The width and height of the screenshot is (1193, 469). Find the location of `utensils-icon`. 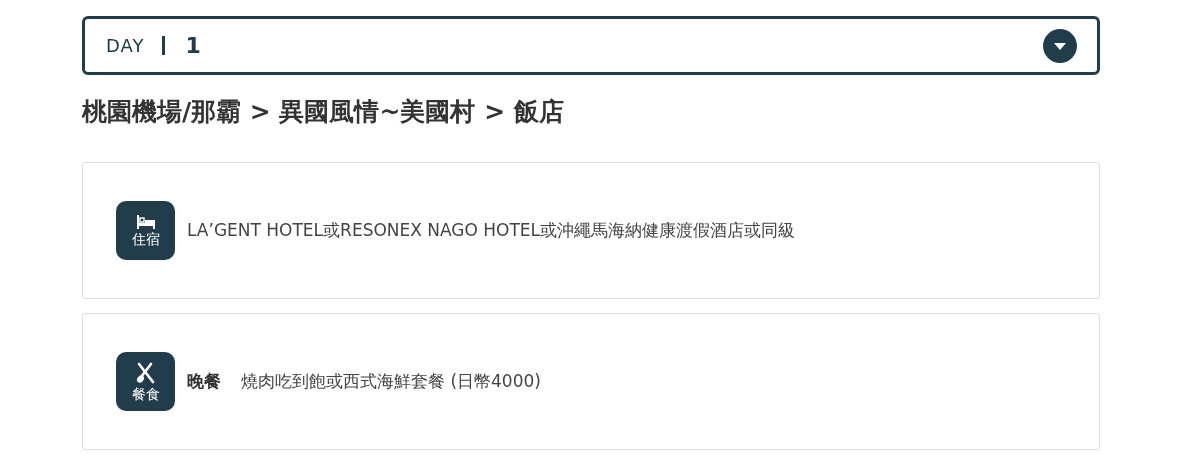

utensils-icon is located at coordinates (145, 373).